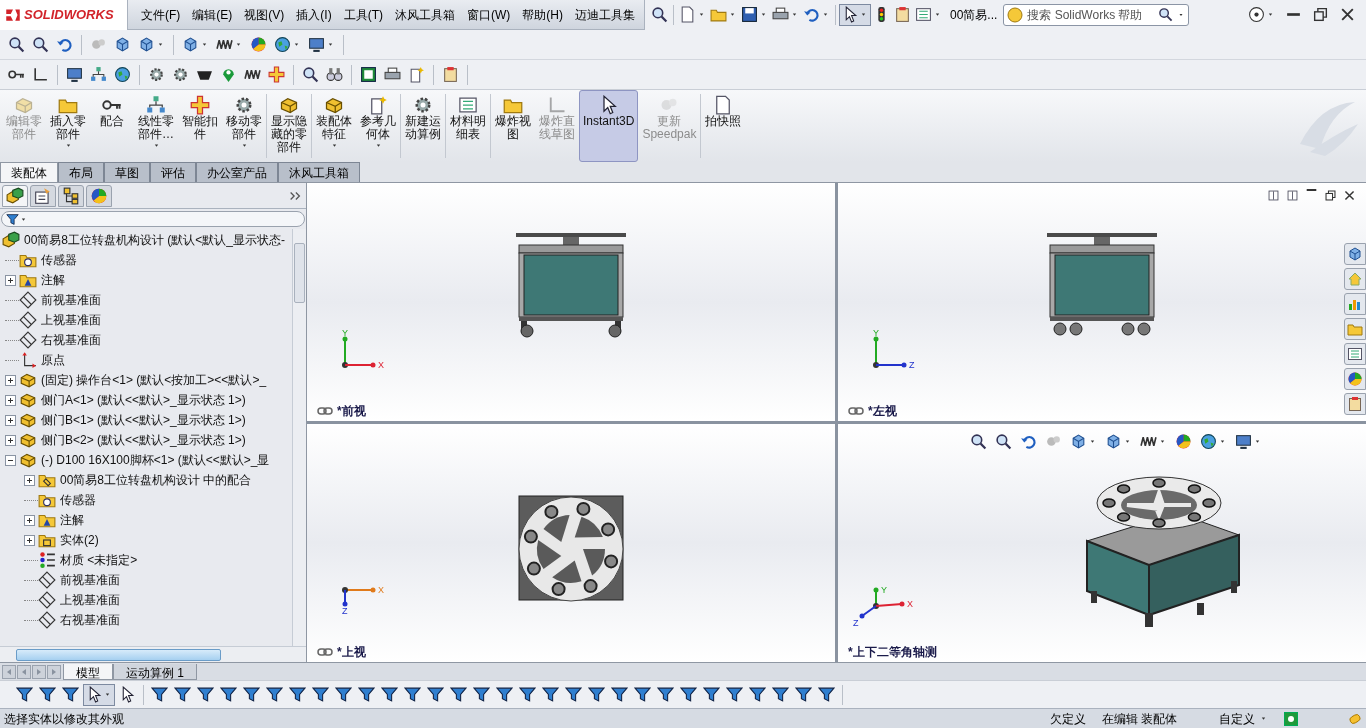 The width and height of the screenshot is (1366, 728). What do you see at coordinates (143, 440) in the screenshot?
I see `tree-item: 侧门B<2> (默认<<默认>_显示状态 1>)` at bounding box center [143, 440].